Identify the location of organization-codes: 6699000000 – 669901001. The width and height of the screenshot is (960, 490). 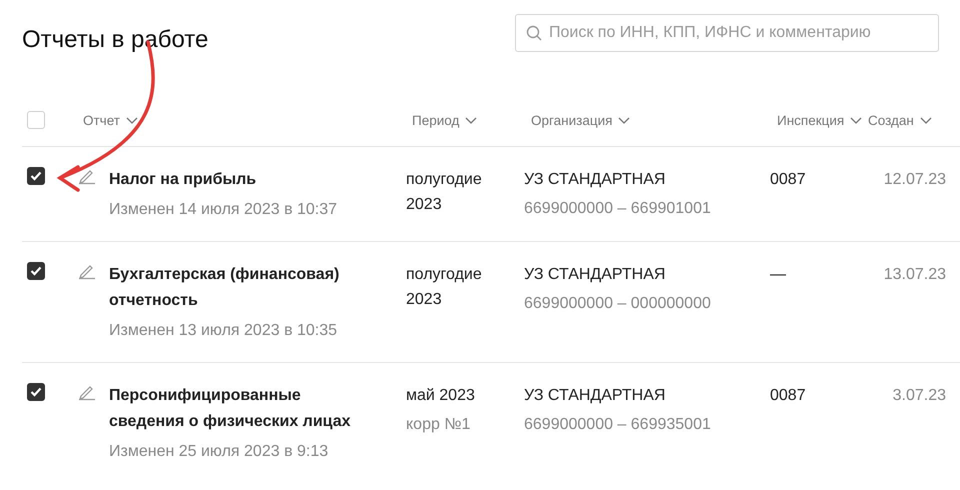
(618, 209).